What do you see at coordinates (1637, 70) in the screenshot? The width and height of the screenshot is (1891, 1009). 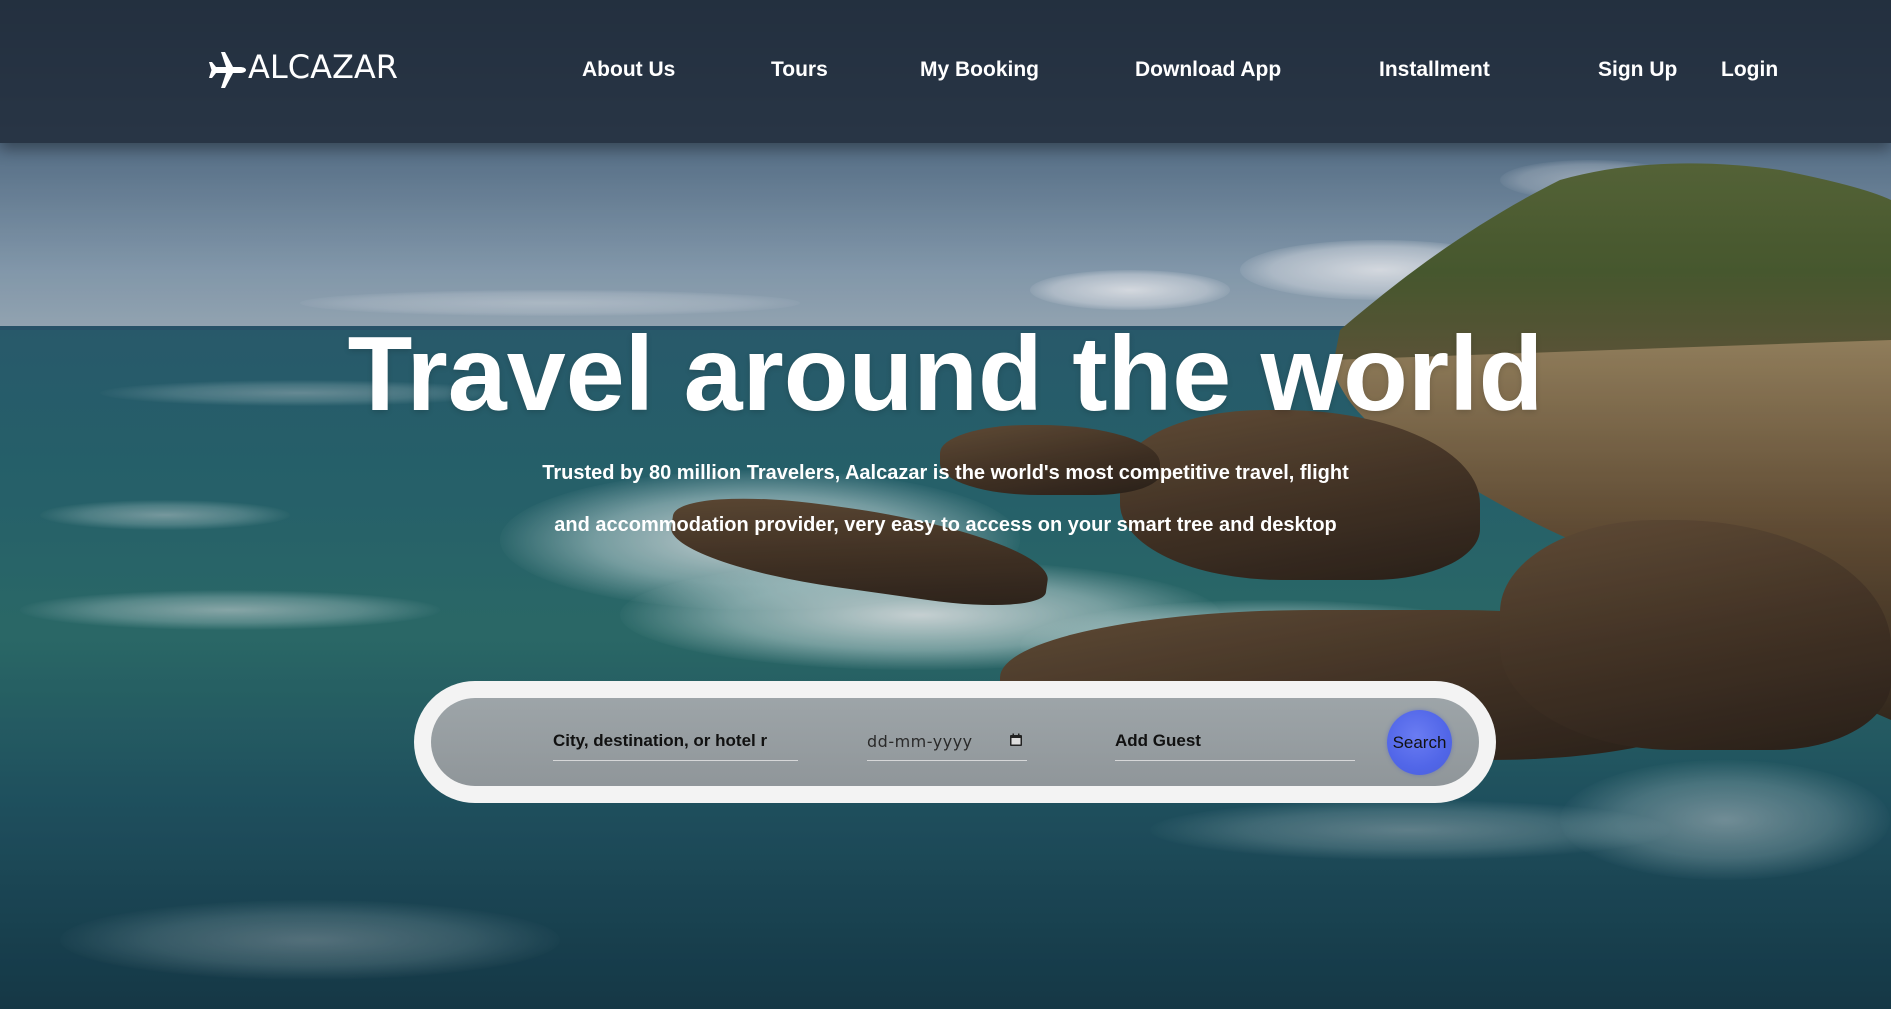 I see `nav-sign-up: Sign Up` at bounding box center [1637, 70].